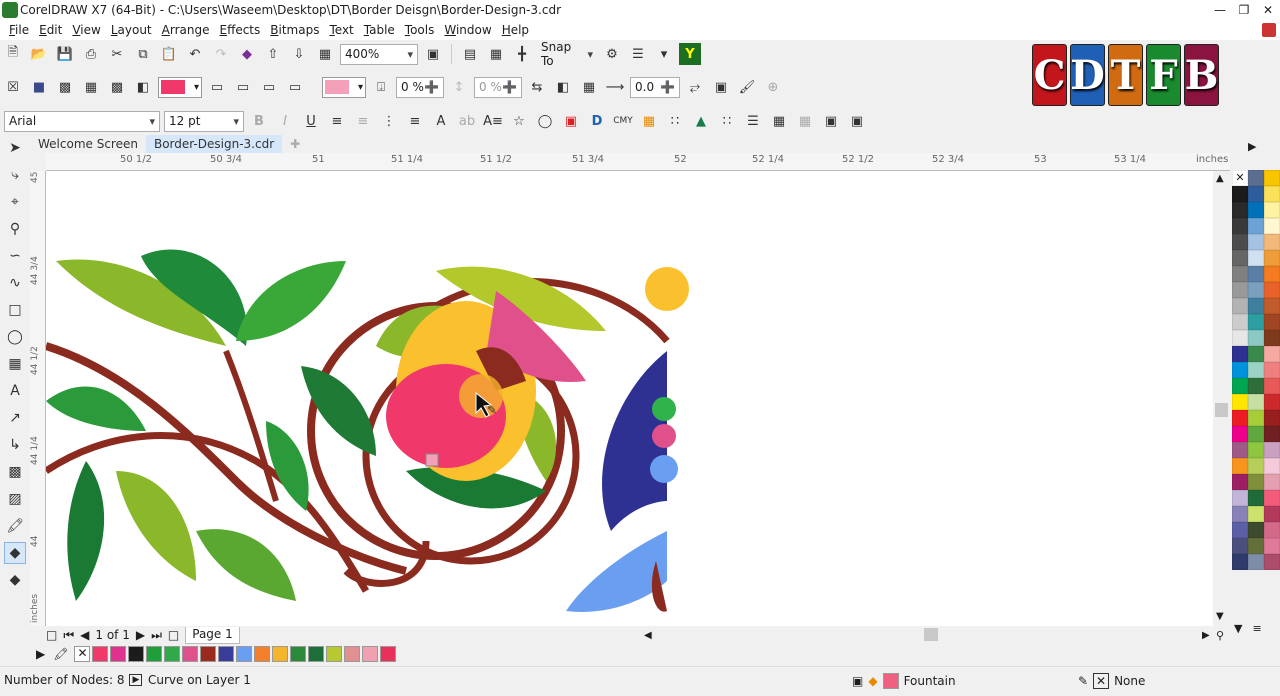 This screenshot has width=1280, height=696. What do you see at coordinates (496, 54) in the screenshot?
I see `show-grid-icon: ▦` at bounding box center [496, 54].